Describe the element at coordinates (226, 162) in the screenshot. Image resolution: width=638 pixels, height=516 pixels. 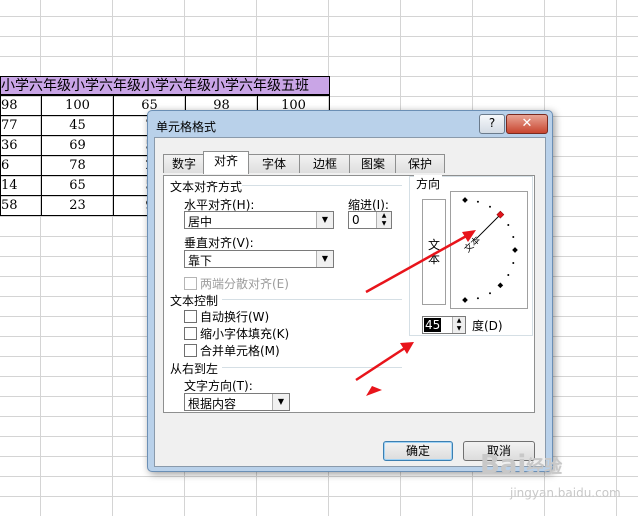
I see `tab-alignment: 对齐` at that location.